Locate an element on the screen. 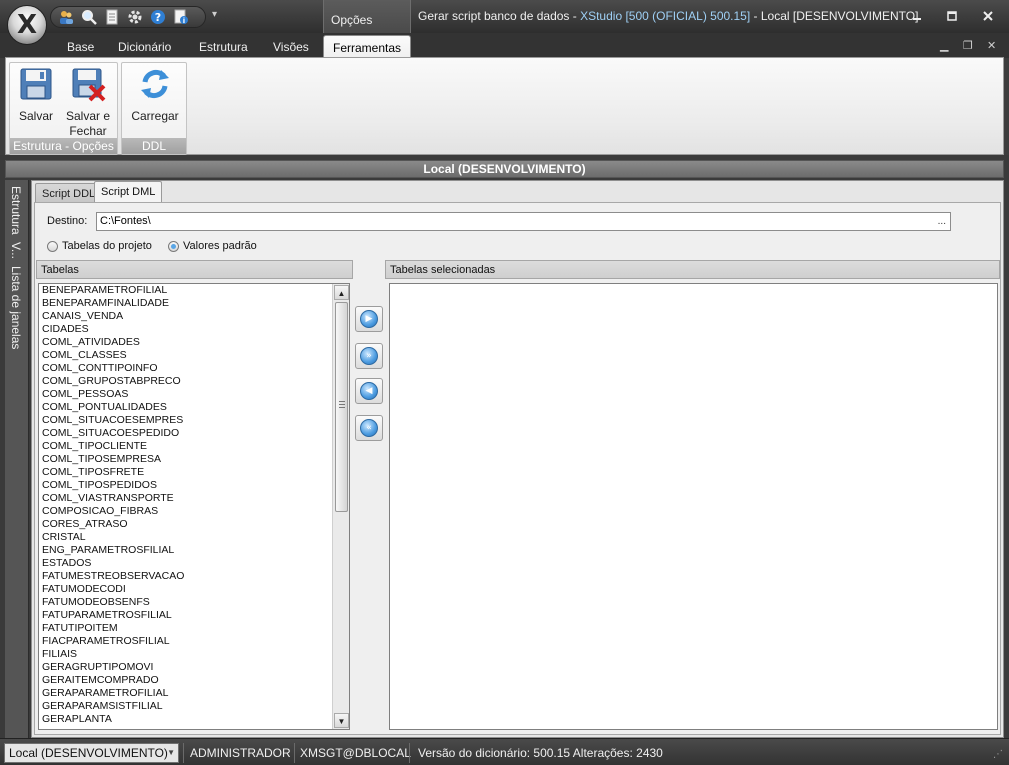 The height and width of the screenshot is (765, 1009). tab-visoes: Visões is located at coordinates (291, 47).